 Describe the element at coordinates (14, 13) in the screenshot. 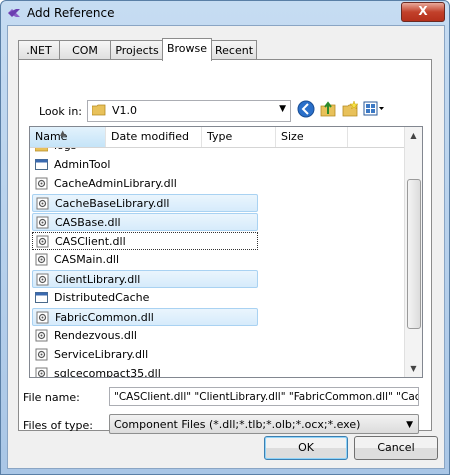

I see `visual-studio-icon` at that location.